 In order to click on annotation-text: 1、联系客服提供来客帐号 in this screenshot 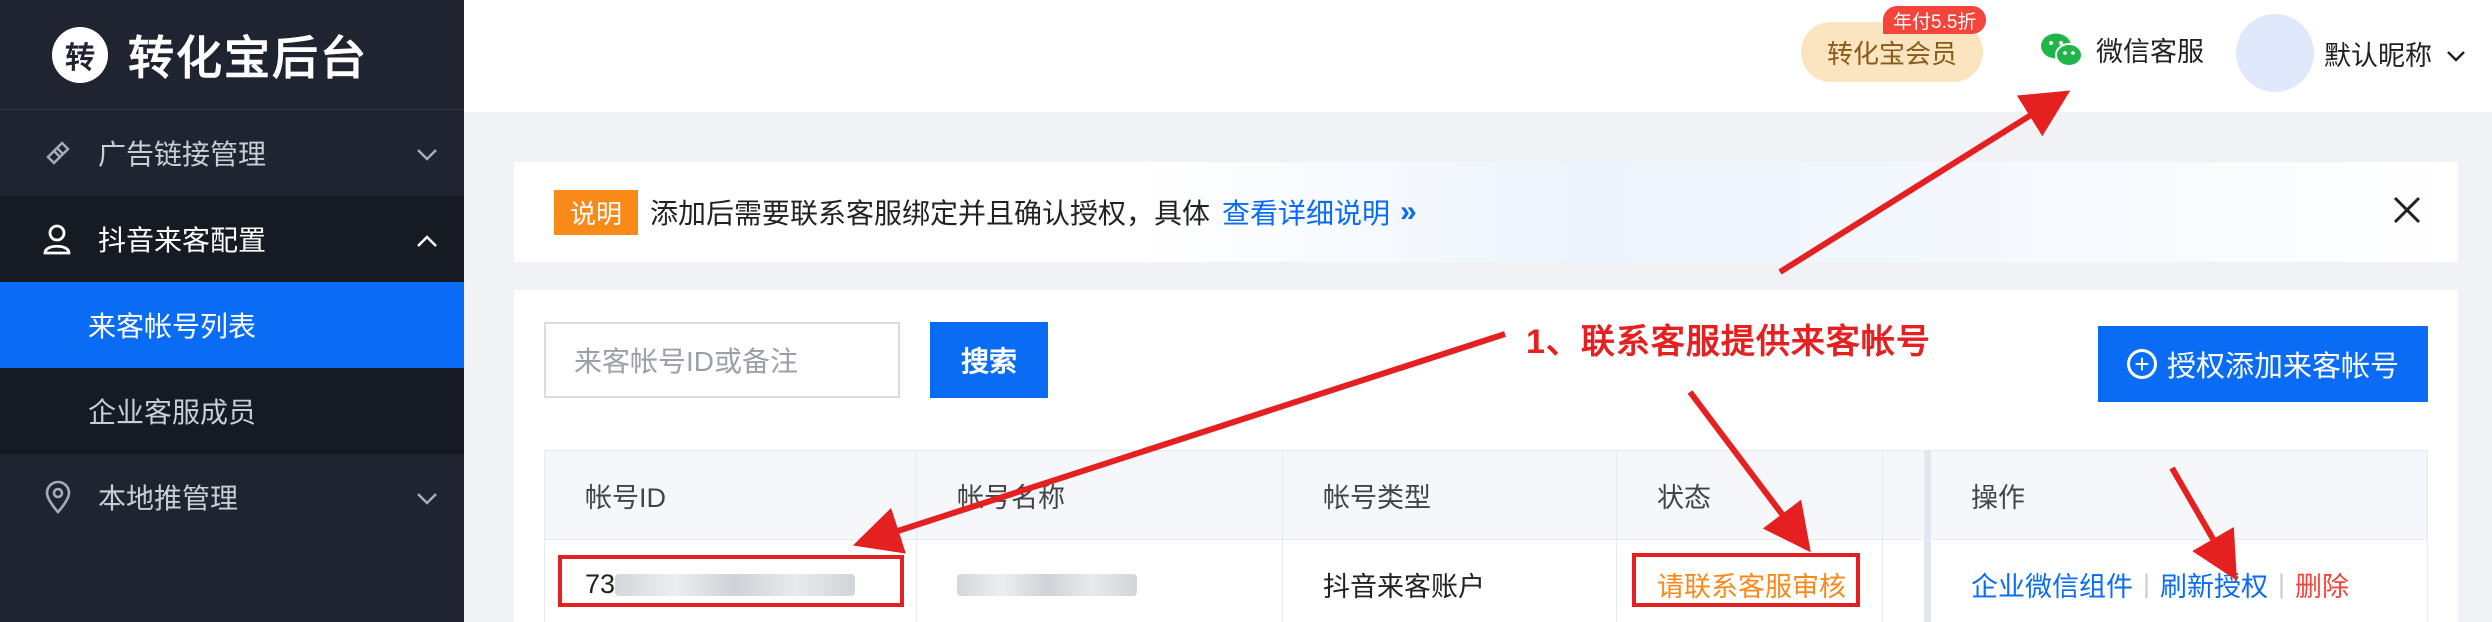, I will do `click(1728, 342)`.